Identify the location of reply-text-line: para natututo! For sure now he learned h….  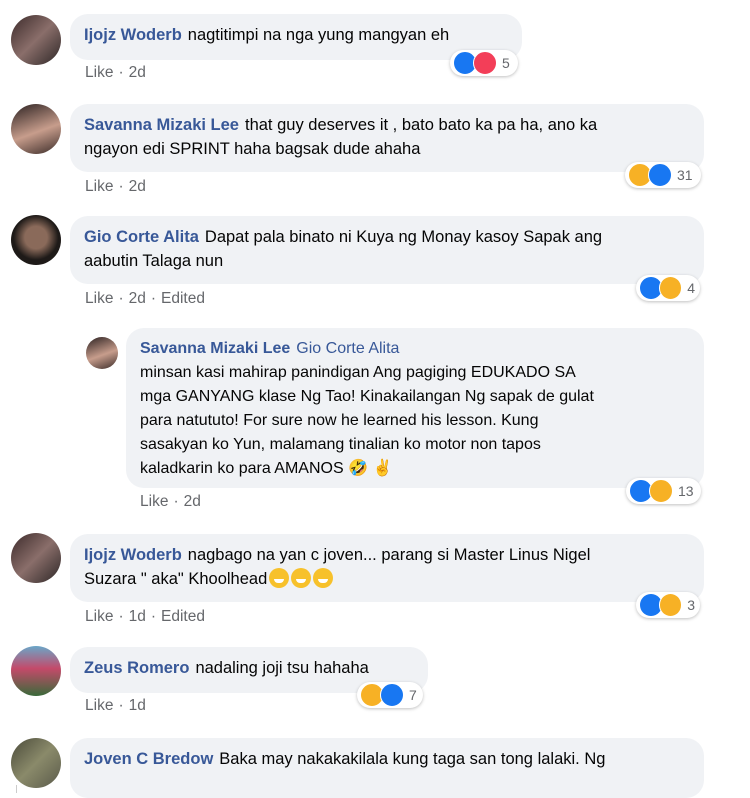
(339, 420).